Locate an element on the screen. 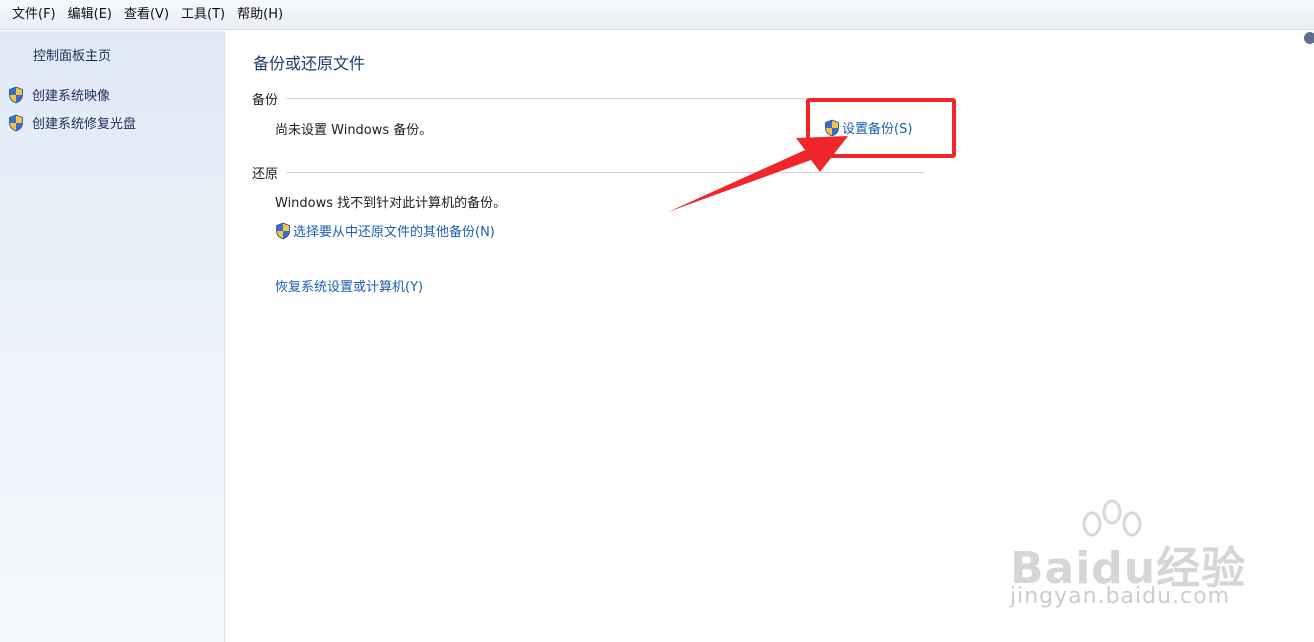 The width and height of the screenshot is (1314, 642). sidebar-item-label: 创建系统修复光盘 is located at coordinates (84, 124).